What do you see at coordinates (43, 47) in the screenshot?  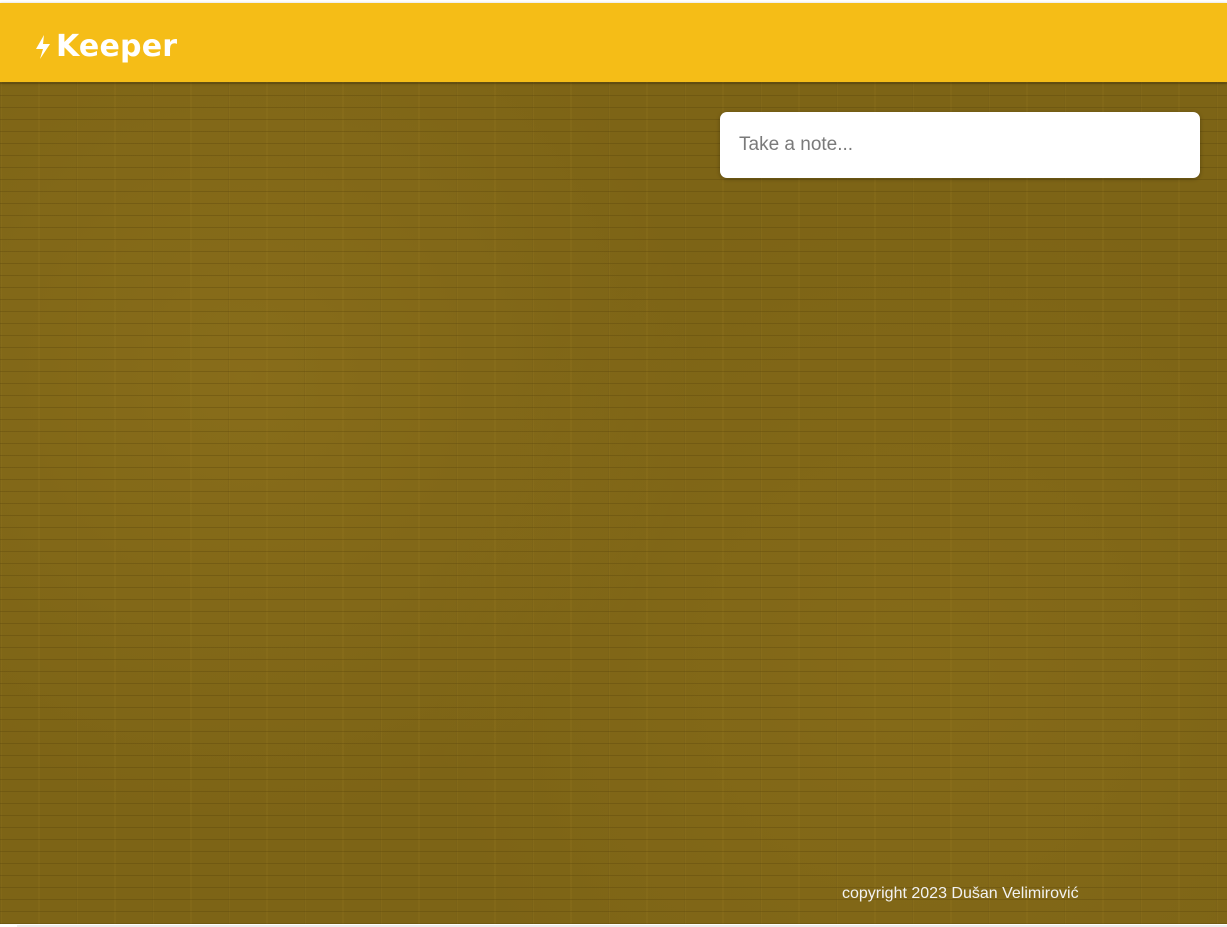 I see `lightning-bolt-icon` at bounding box center [43, 47].